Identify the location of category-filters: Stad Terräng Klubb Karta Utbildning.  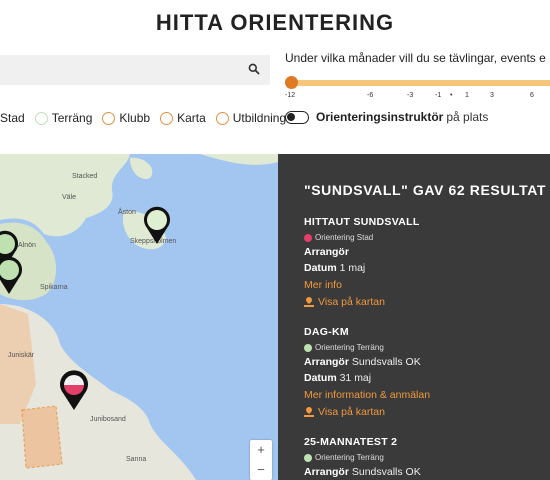
(148, 118).